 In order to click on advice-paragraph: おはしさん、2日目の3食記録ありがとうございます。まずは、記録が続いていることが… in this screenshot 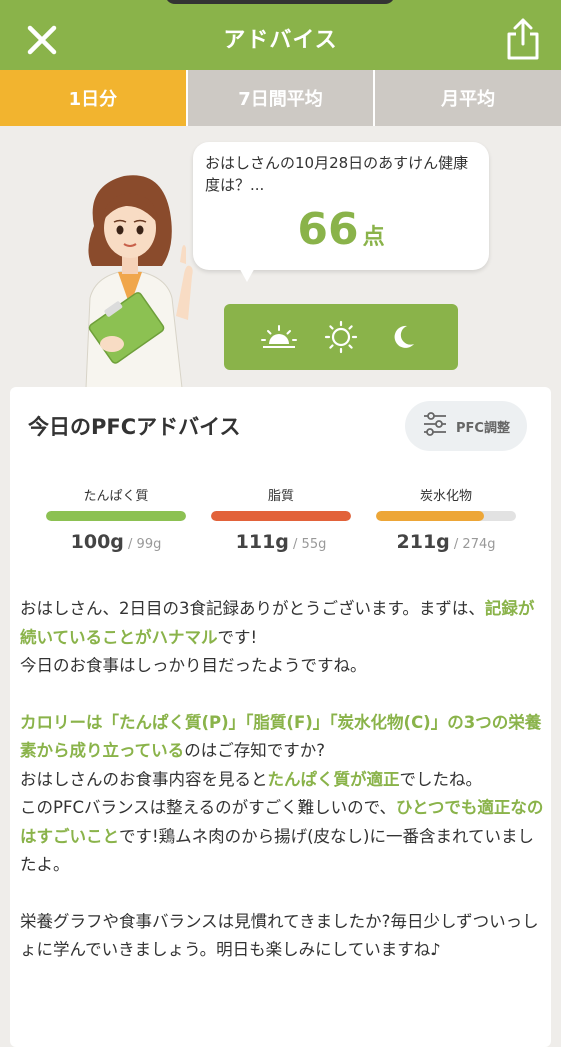, I will do `click(282, 623)`.